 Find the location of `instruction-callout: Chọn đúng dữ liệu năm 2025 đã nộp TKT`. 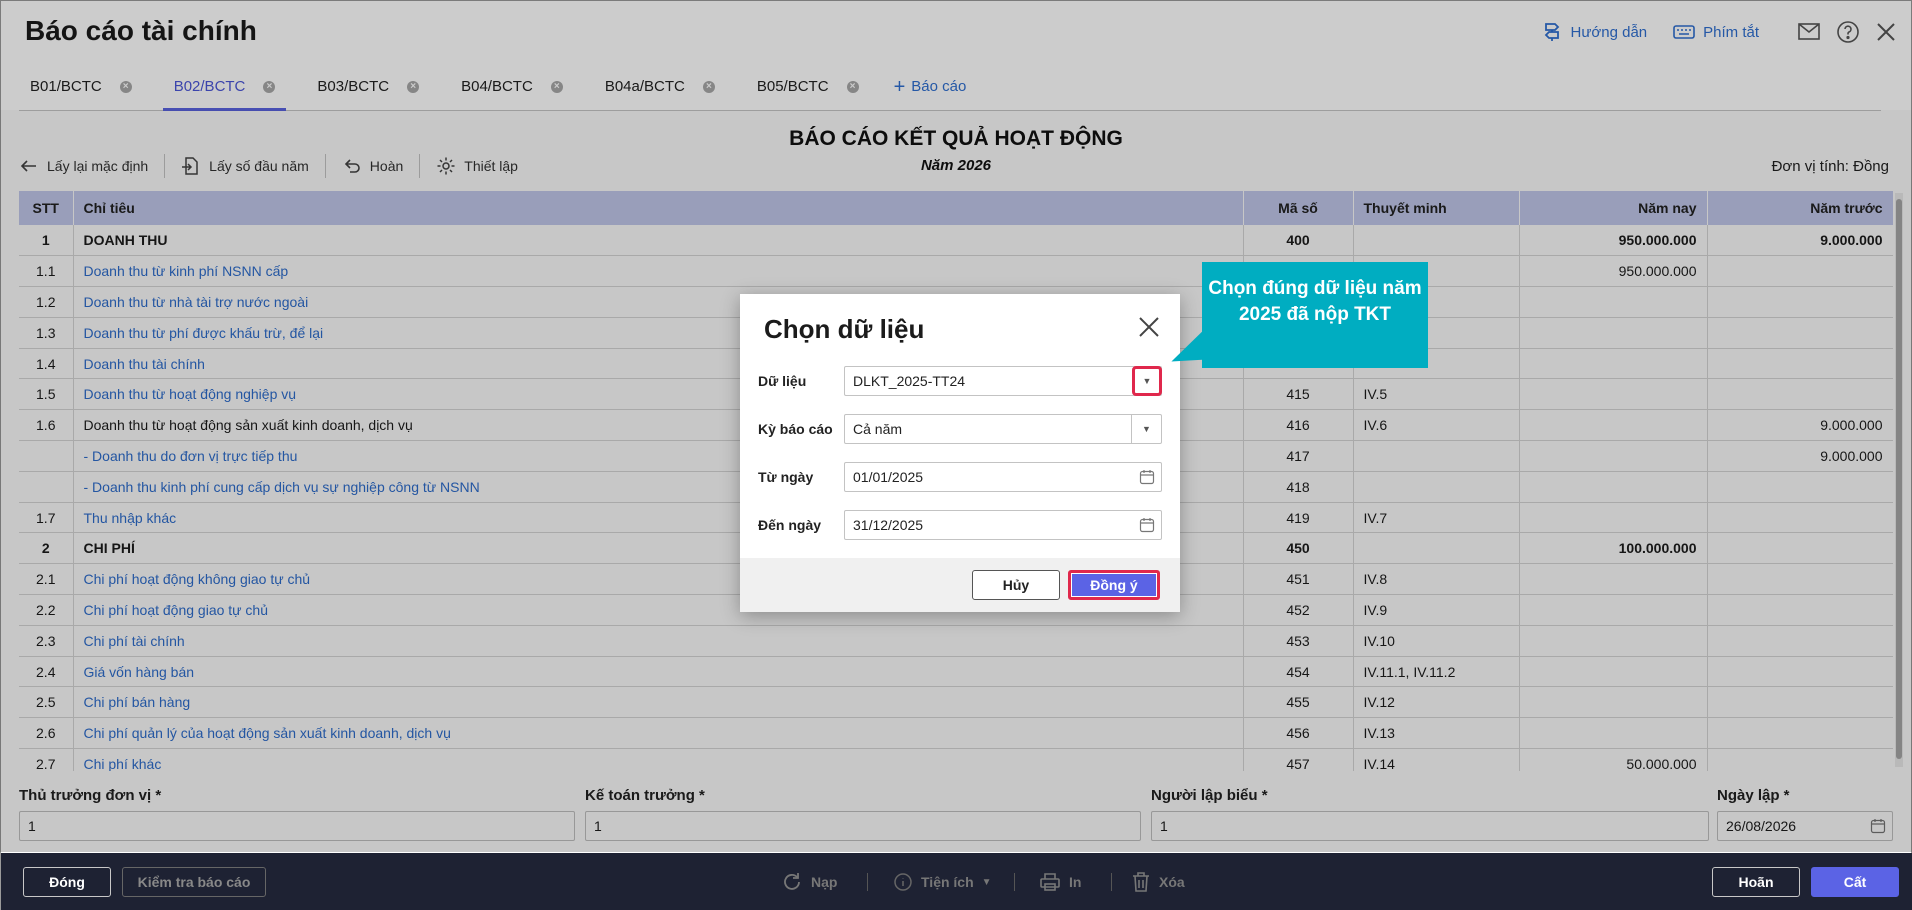

instruction-callout: Chọn đúng dữ liệu năm 2025 đã nộp TKT is located at coordinates (1315, 315).